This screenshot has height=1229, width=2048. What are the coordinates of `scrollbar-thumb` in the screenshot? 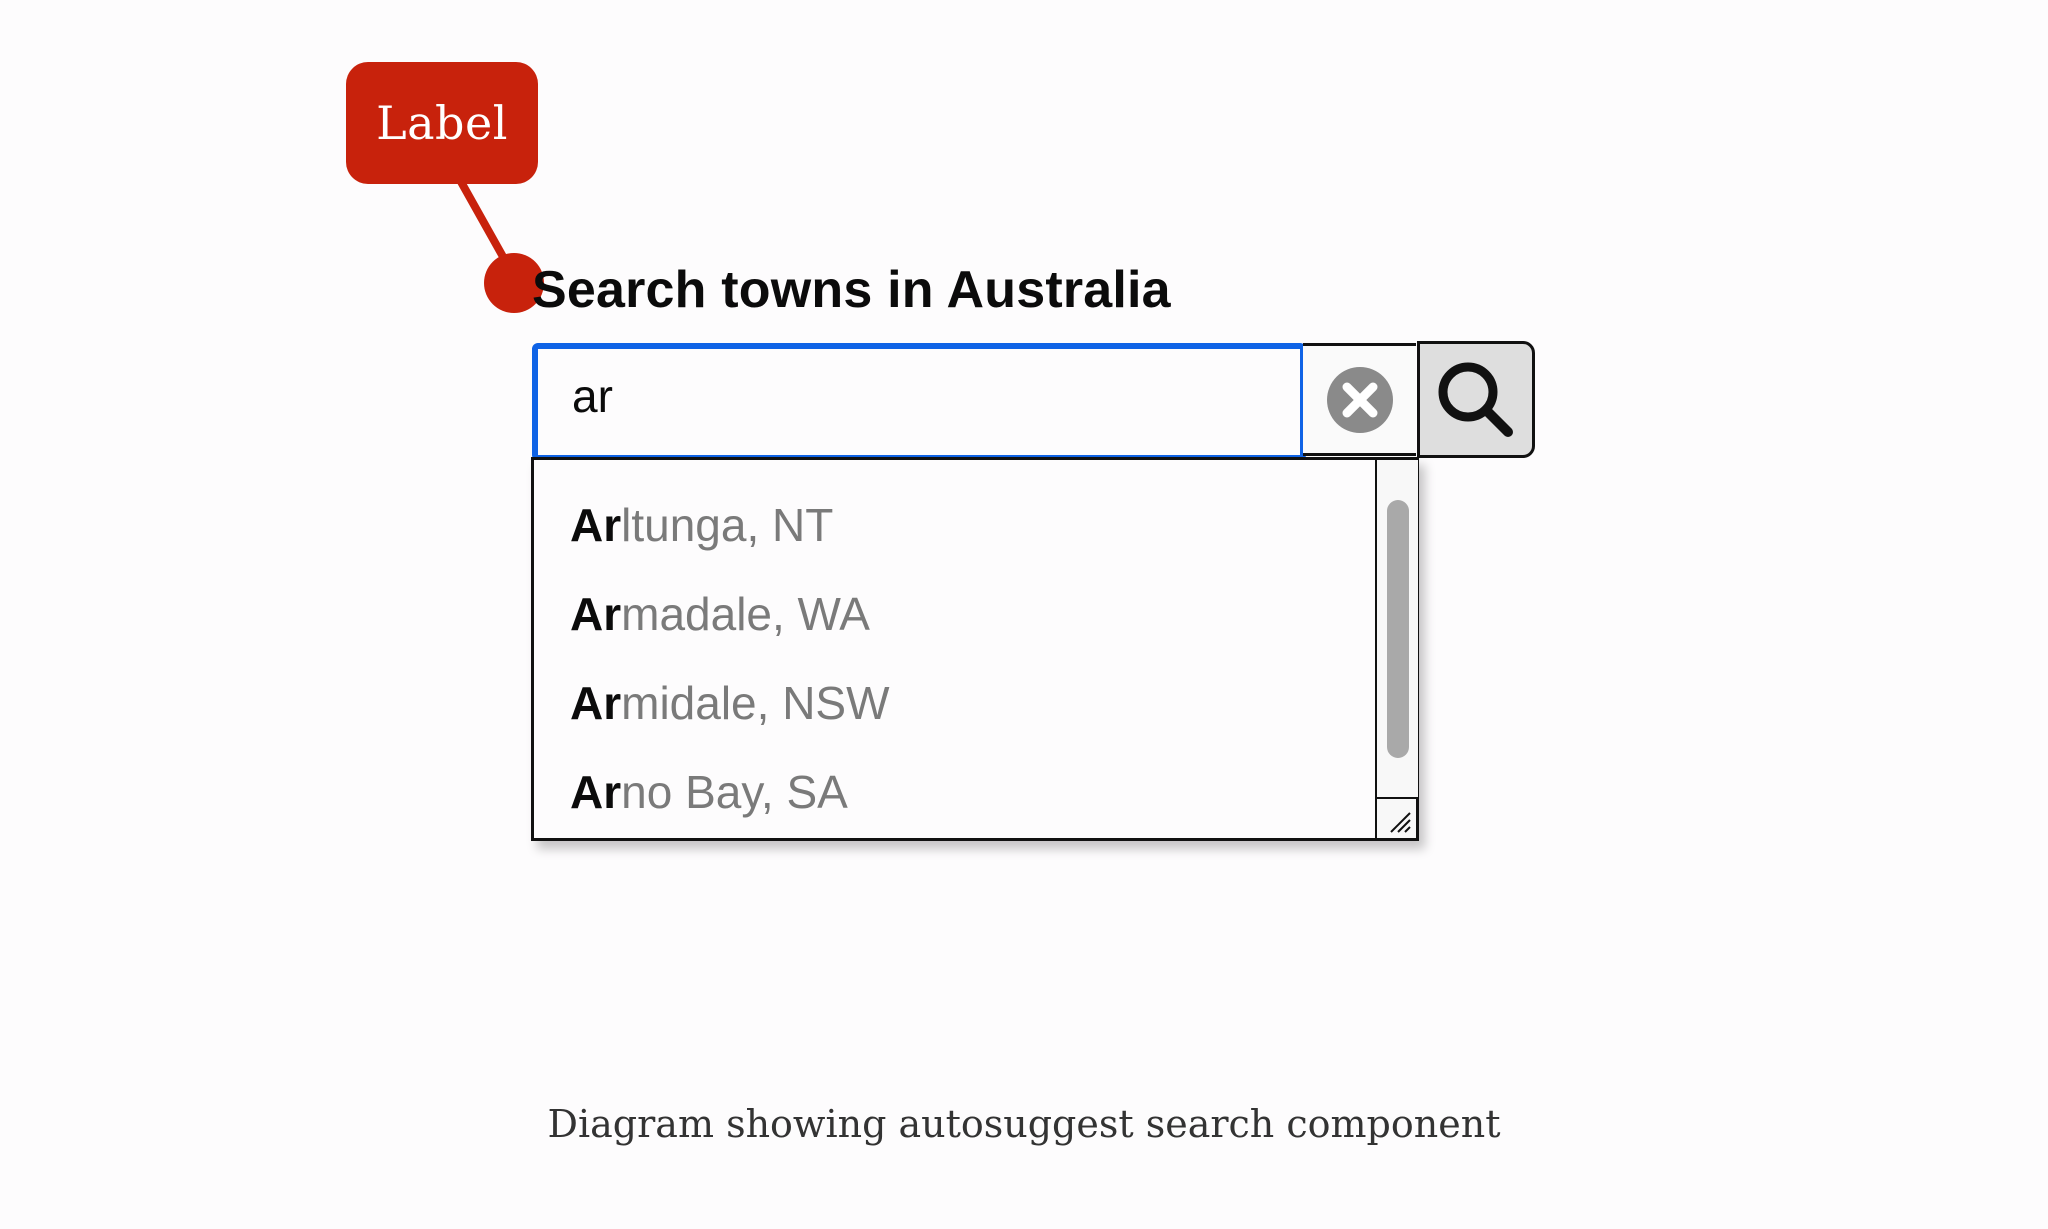 It's located at (1398, 629).